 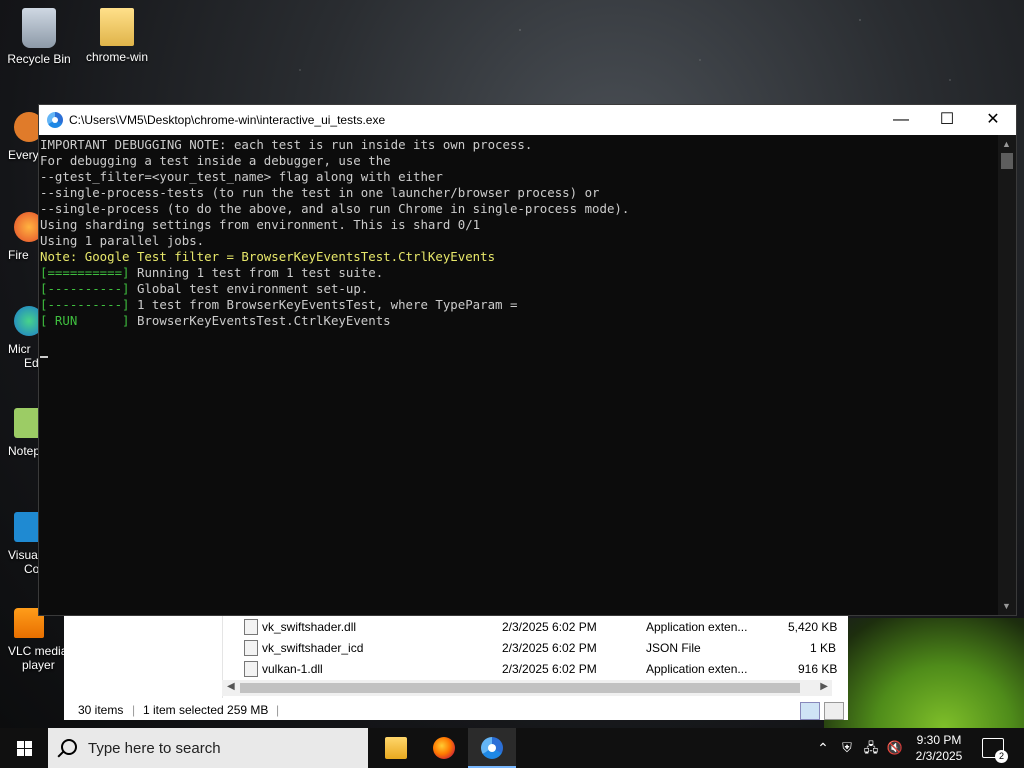 What do you see at coordinates (1001, 756) in the screenshot?
I see `notification-count-badge: 2` at bounding box center [1001, 756].